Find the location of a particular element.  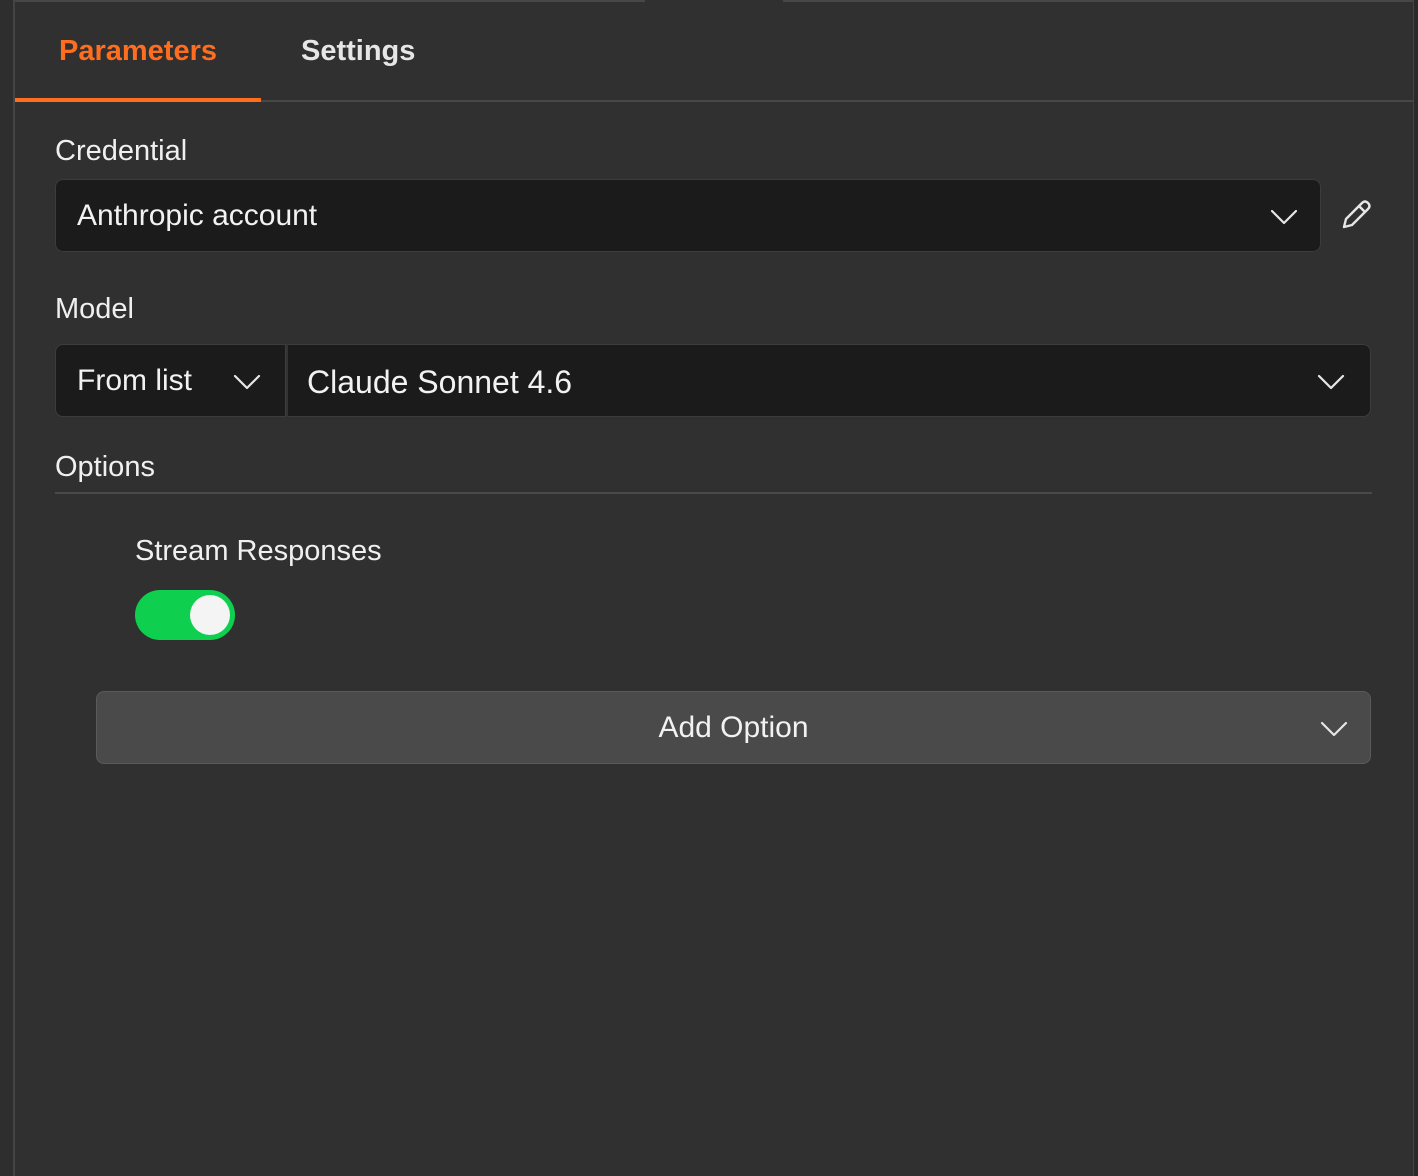

tab-settings: Settings is located at coordinates (371, 51).